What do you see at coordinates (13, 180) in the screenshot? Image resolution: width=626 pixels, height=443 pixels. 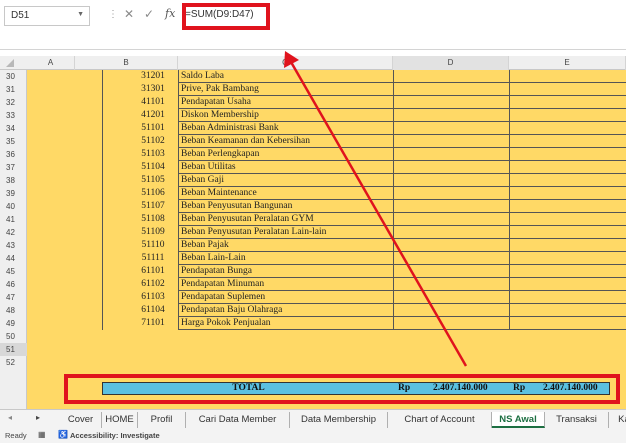 I see `row-number: 38` at bounding box center [13, 180].